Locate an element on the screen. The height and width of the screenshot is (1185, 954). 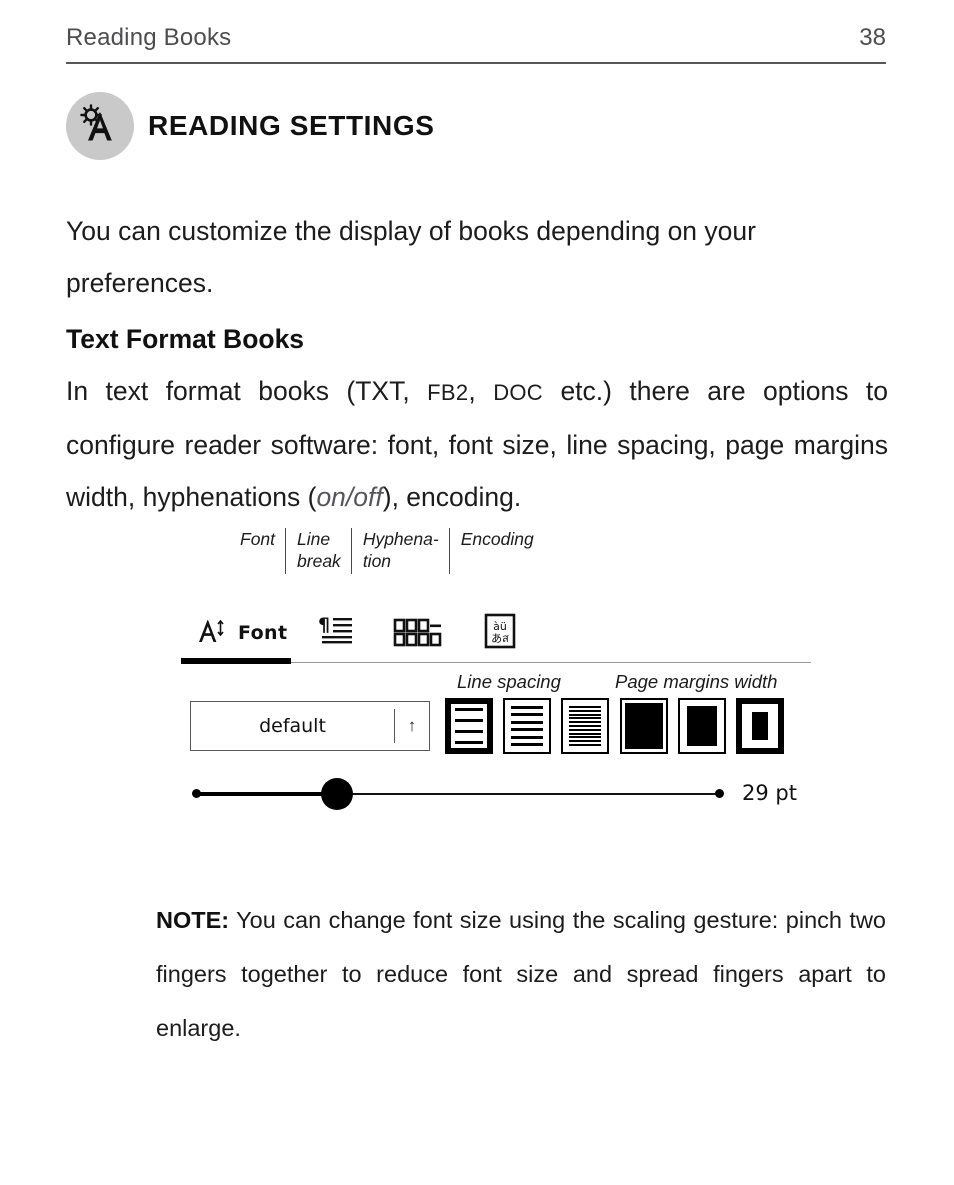
section-heading: READING SETTINGS is located at coordinates (250, 126).